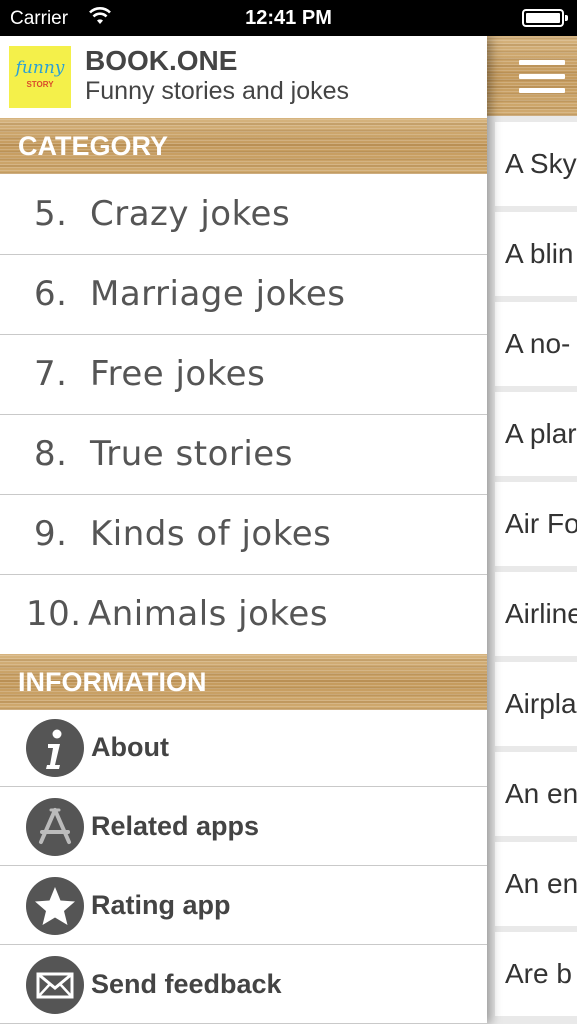 The width and height of the screenshot is (577, 1024). I want to click on category-label: Free jokes, so click(178, 374).